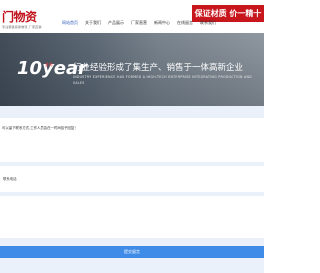  I want to click on nav-item-products: 产品展示, so click(116, 23).